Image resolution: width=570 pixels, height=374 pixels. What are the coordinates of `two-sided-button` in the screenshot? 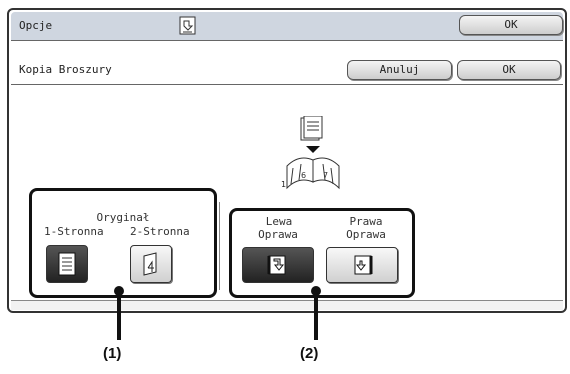 It's located at (151, 264).